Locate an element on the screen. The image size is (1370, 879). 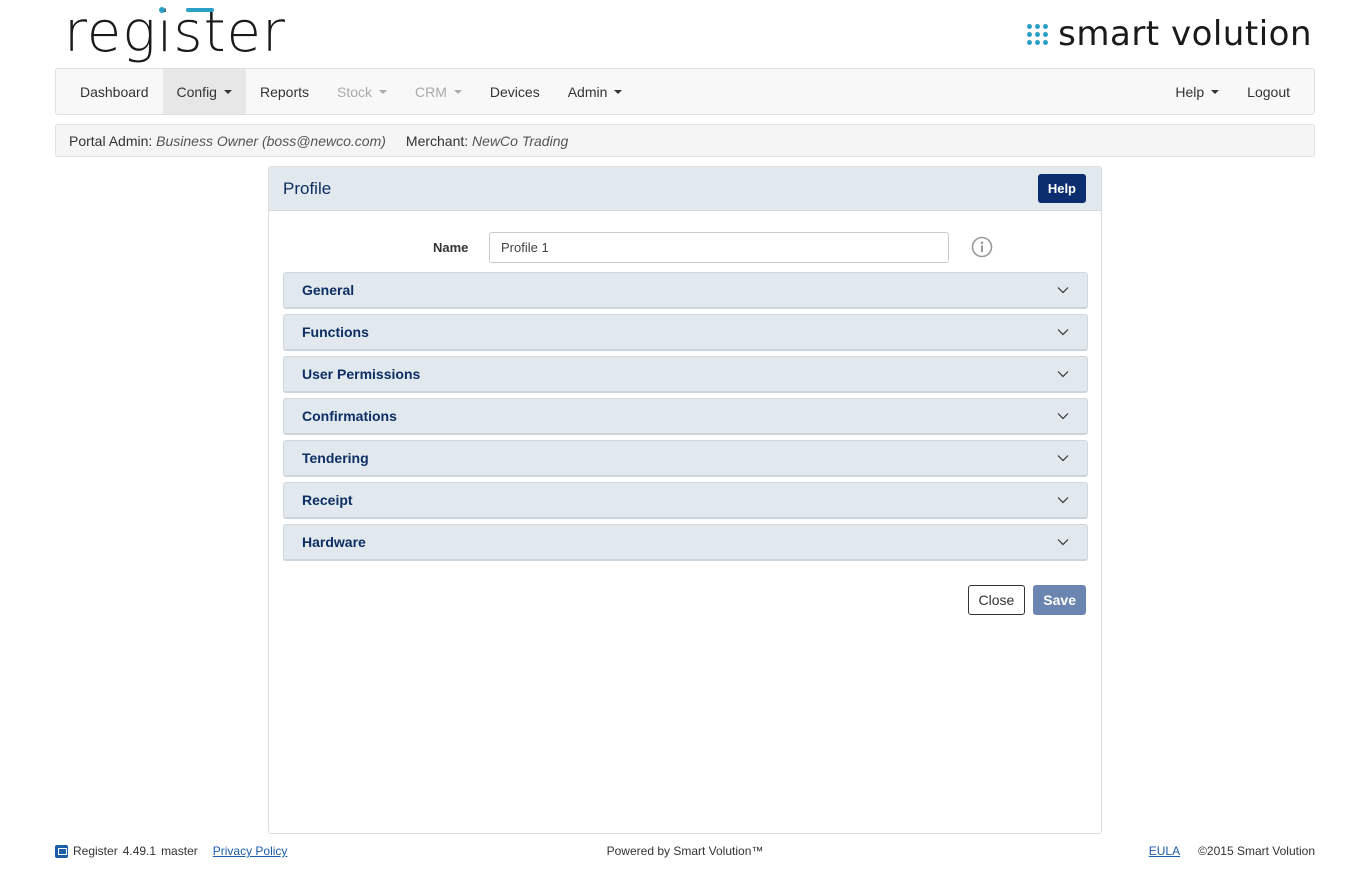
section-confirmations: Confirmations is located at coordinates (685, 416).